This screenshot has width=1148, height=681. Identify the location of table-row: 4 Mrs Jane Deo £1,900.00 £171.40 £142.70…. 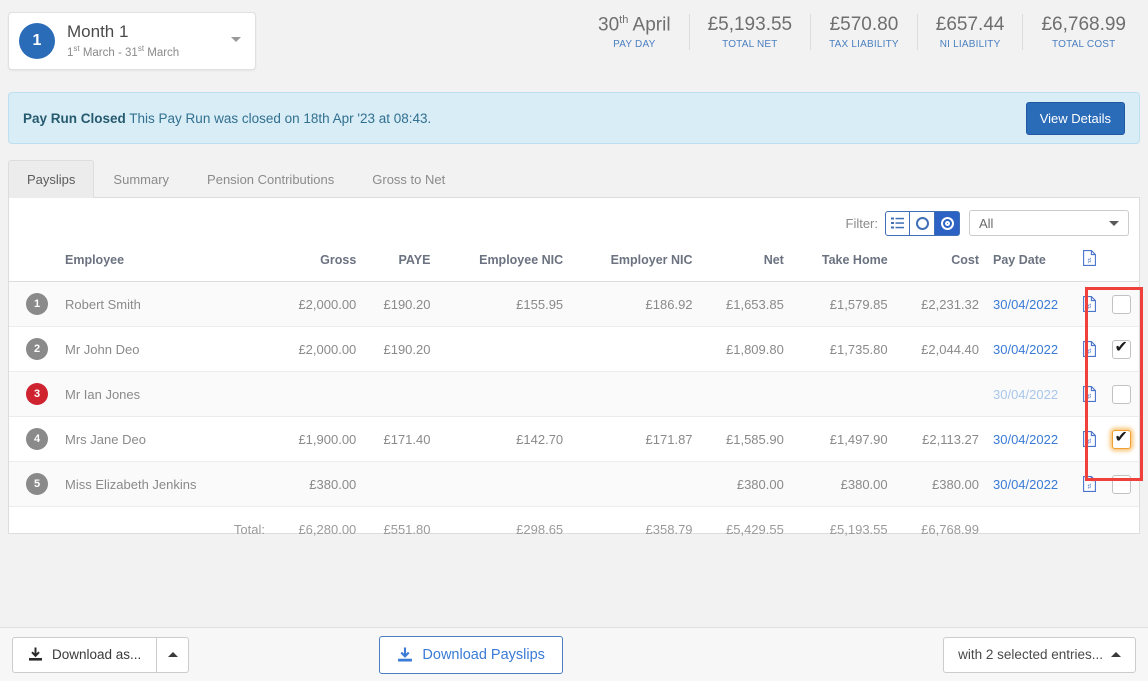
(574, 439).